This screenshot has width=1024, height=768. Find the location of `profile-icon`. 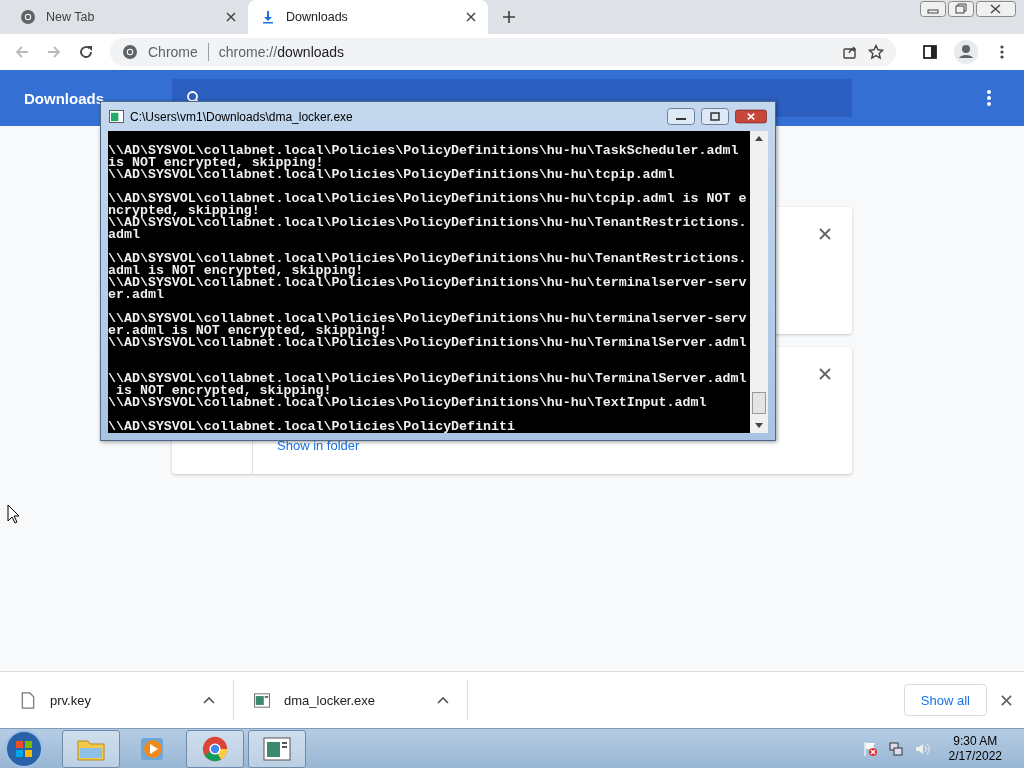

profile-icon is located at coordinates (966, 52).